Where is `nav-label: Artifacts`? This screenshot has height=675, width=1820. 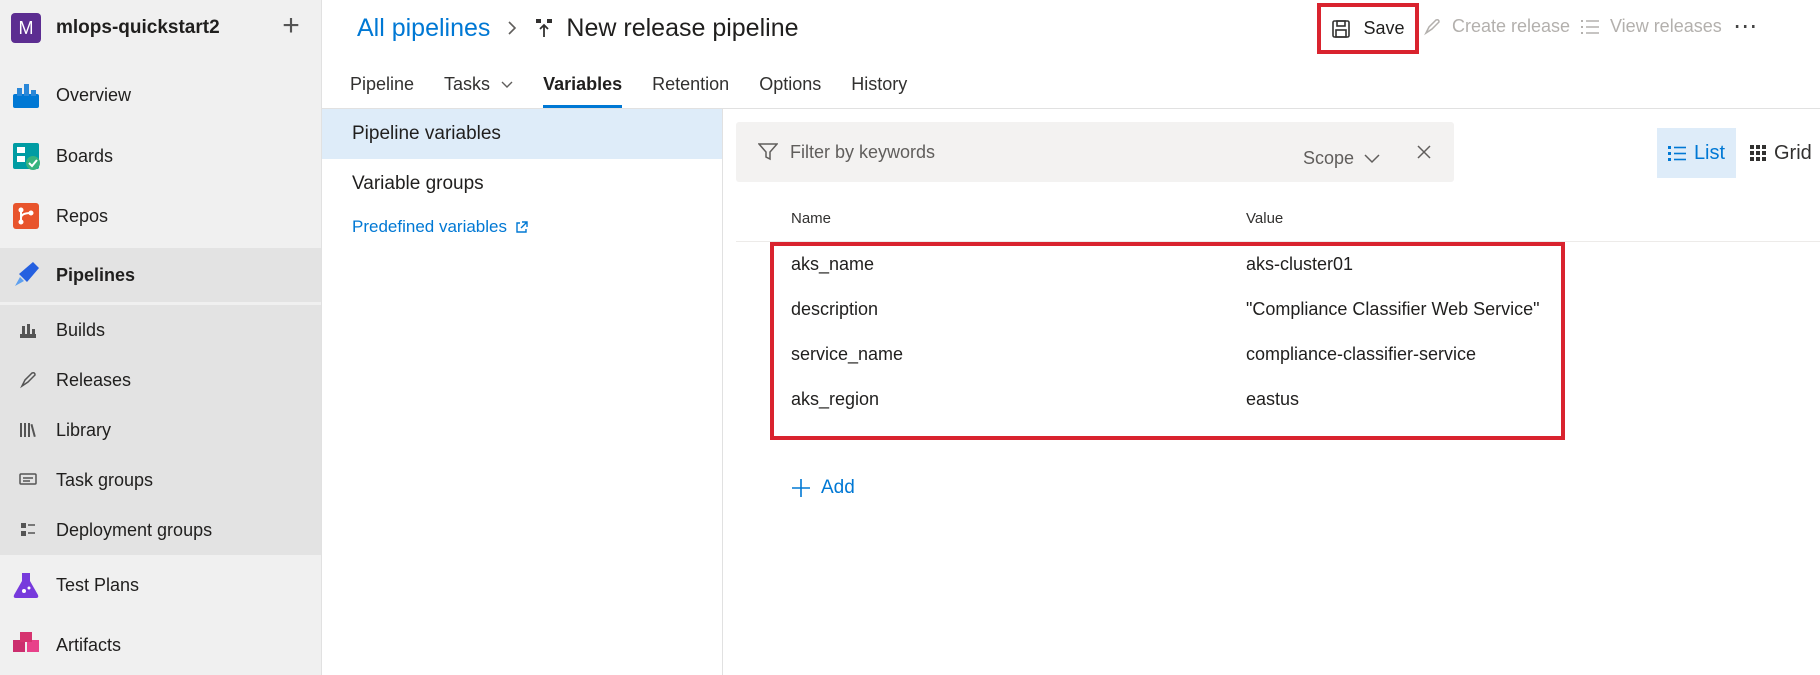 nav-label: Artifacts is located at coordinates (89, 644).